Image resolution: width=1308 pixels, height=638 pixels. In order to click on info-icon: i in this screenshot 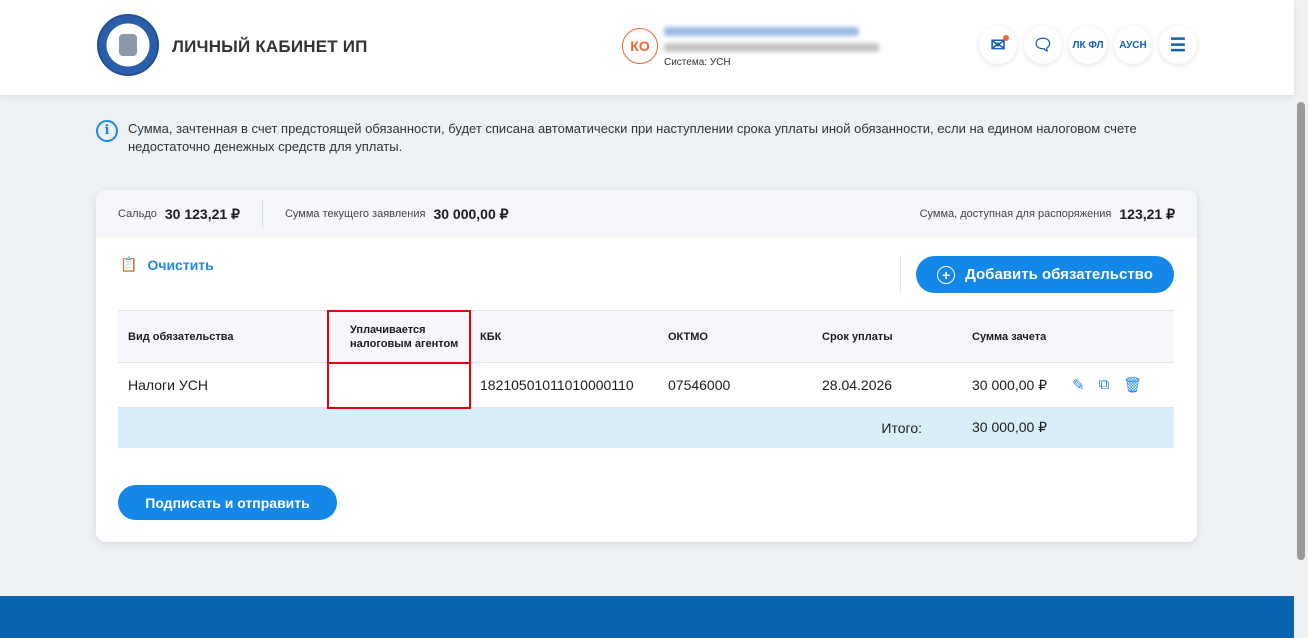, I will do `click(107, 131)`.